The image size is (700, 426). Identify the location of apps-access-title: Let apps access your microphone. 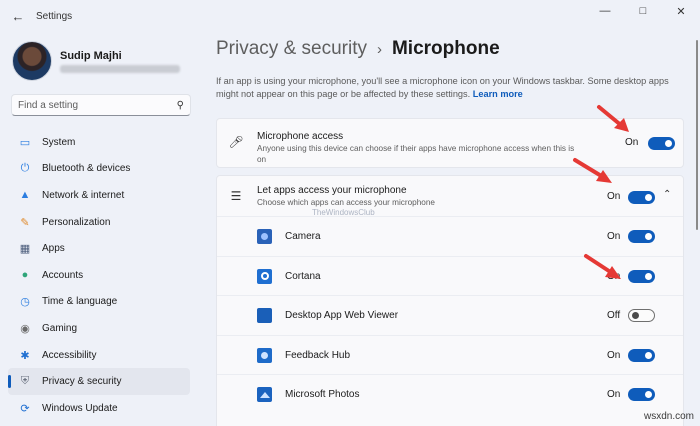
(332, 190).